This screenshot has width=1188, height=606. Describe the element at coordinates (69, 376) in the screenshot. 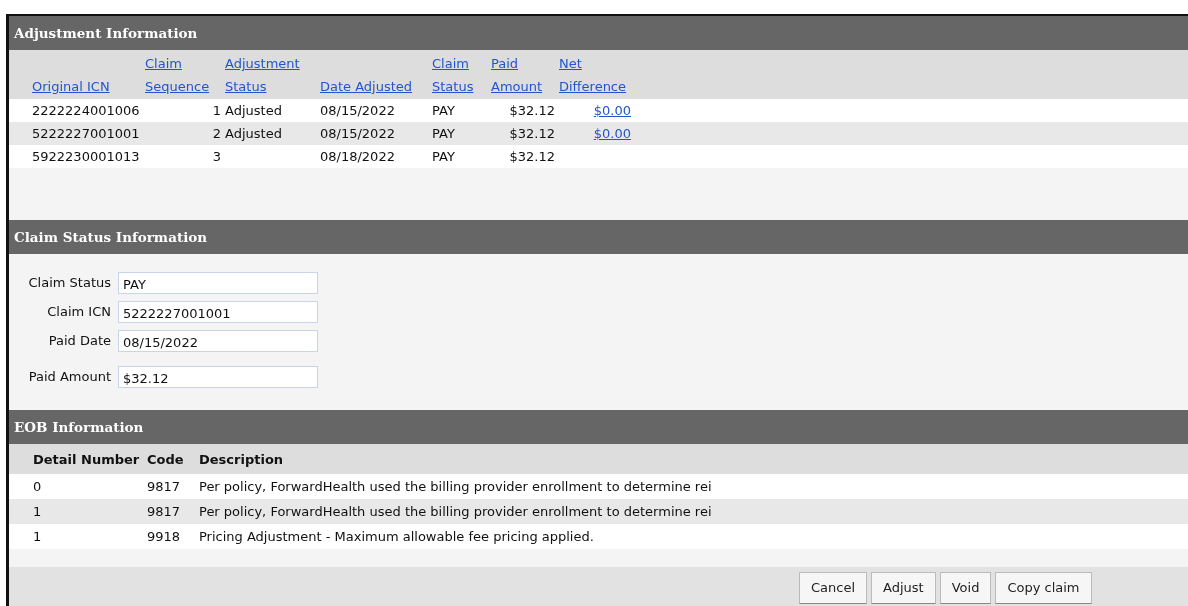

I see `field-label: Paid Amount` at that location.